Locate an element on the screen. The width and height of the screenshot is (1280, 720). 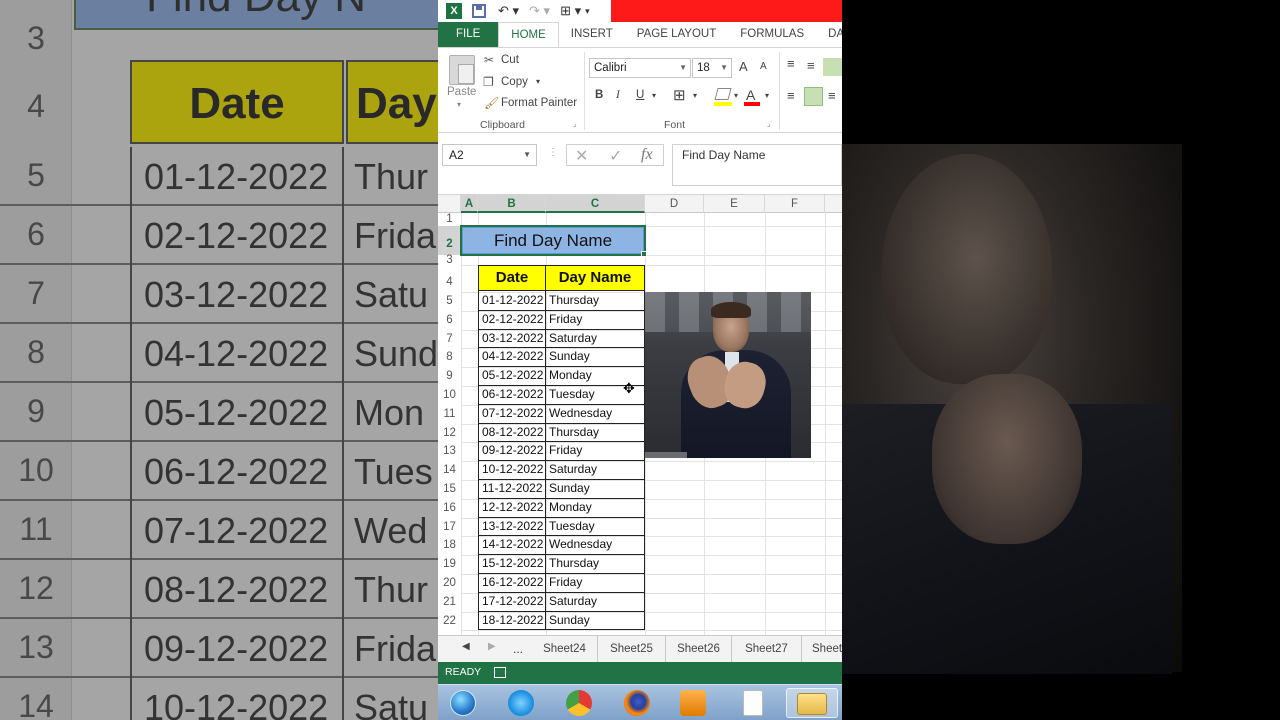
sheet-tab-27: Sheet27 is located at coordinates (767, 649).